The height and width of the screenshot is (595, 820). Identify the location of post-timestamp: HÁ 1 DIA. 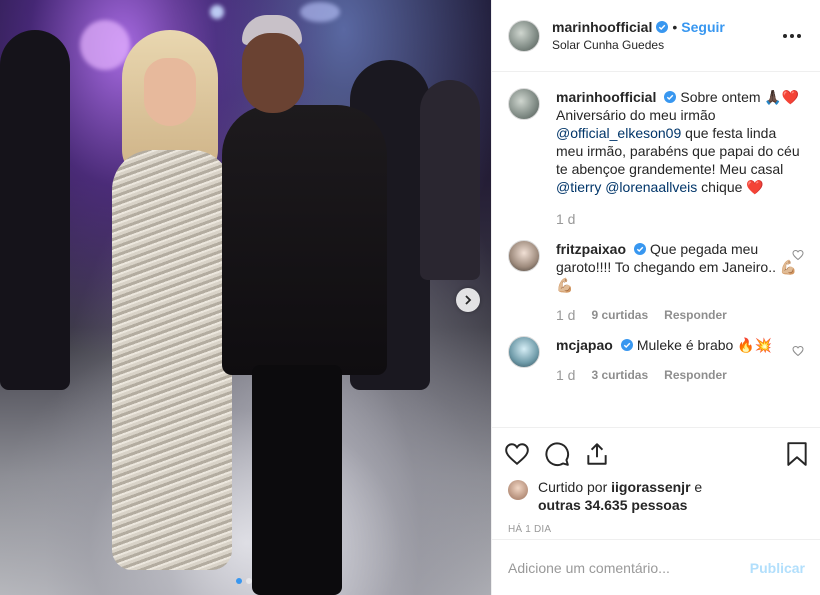
(656, 529).